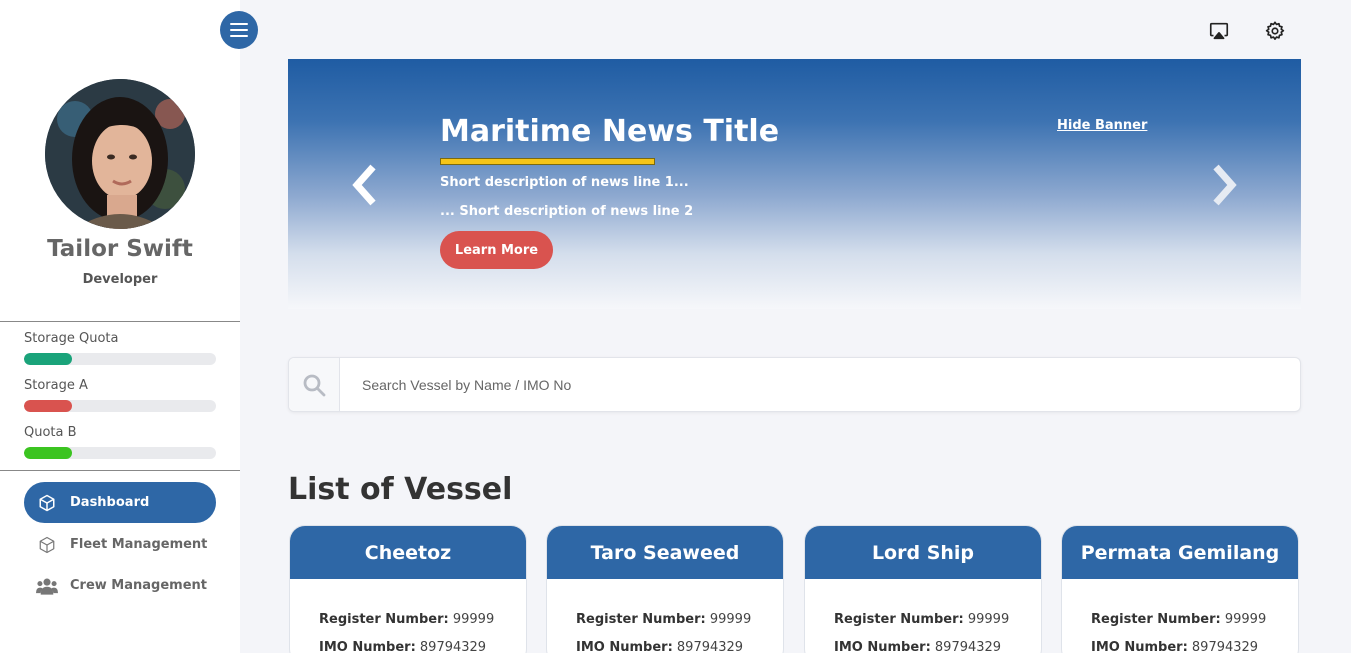 This screenshot has width=1351, height=653. What do you see at coordinates (120, 442) in the screenshot?
I see `quota-b: Quota B` at bounding box center [120, 442].